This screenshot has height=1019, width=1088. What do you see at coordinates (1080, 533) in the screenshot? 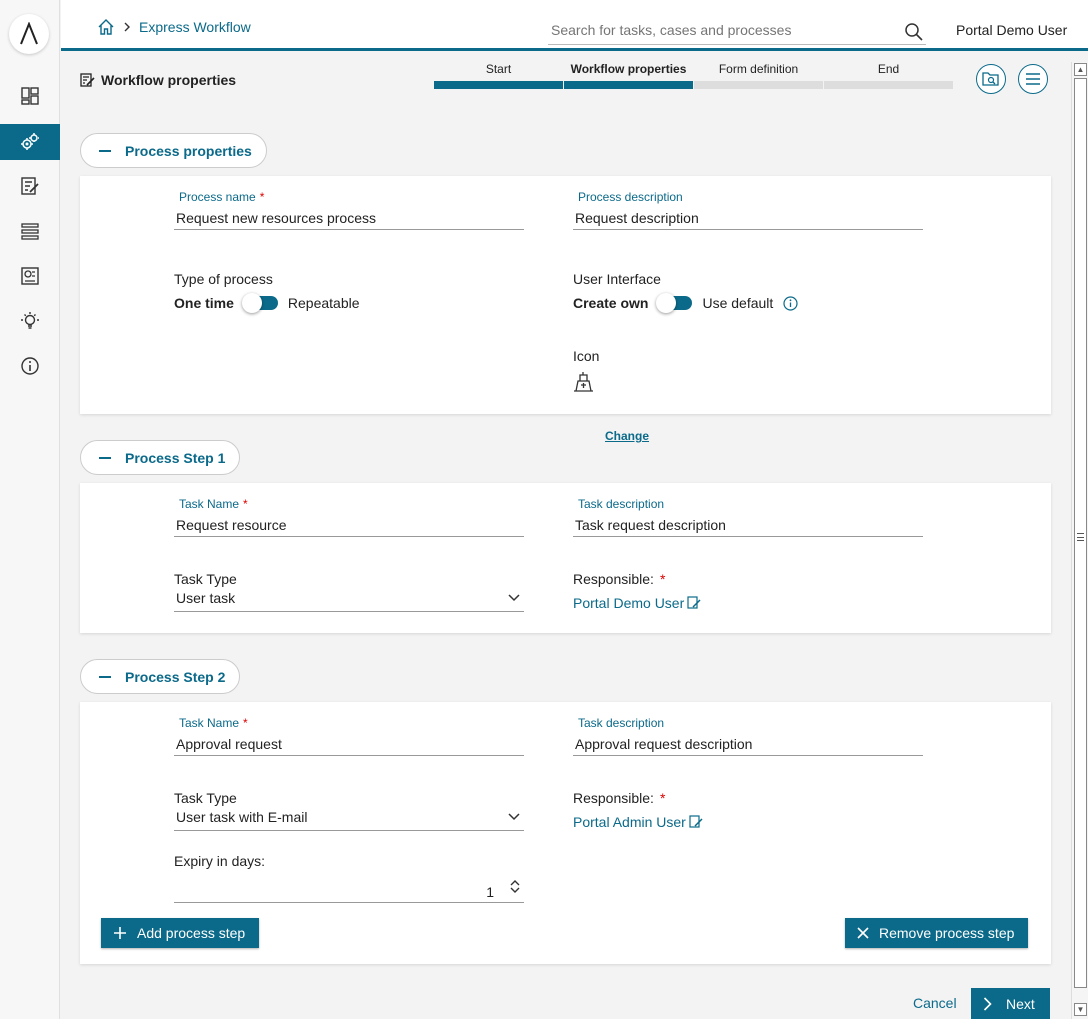
I see `scroll-thumb` at bounding box center [1080, 533].